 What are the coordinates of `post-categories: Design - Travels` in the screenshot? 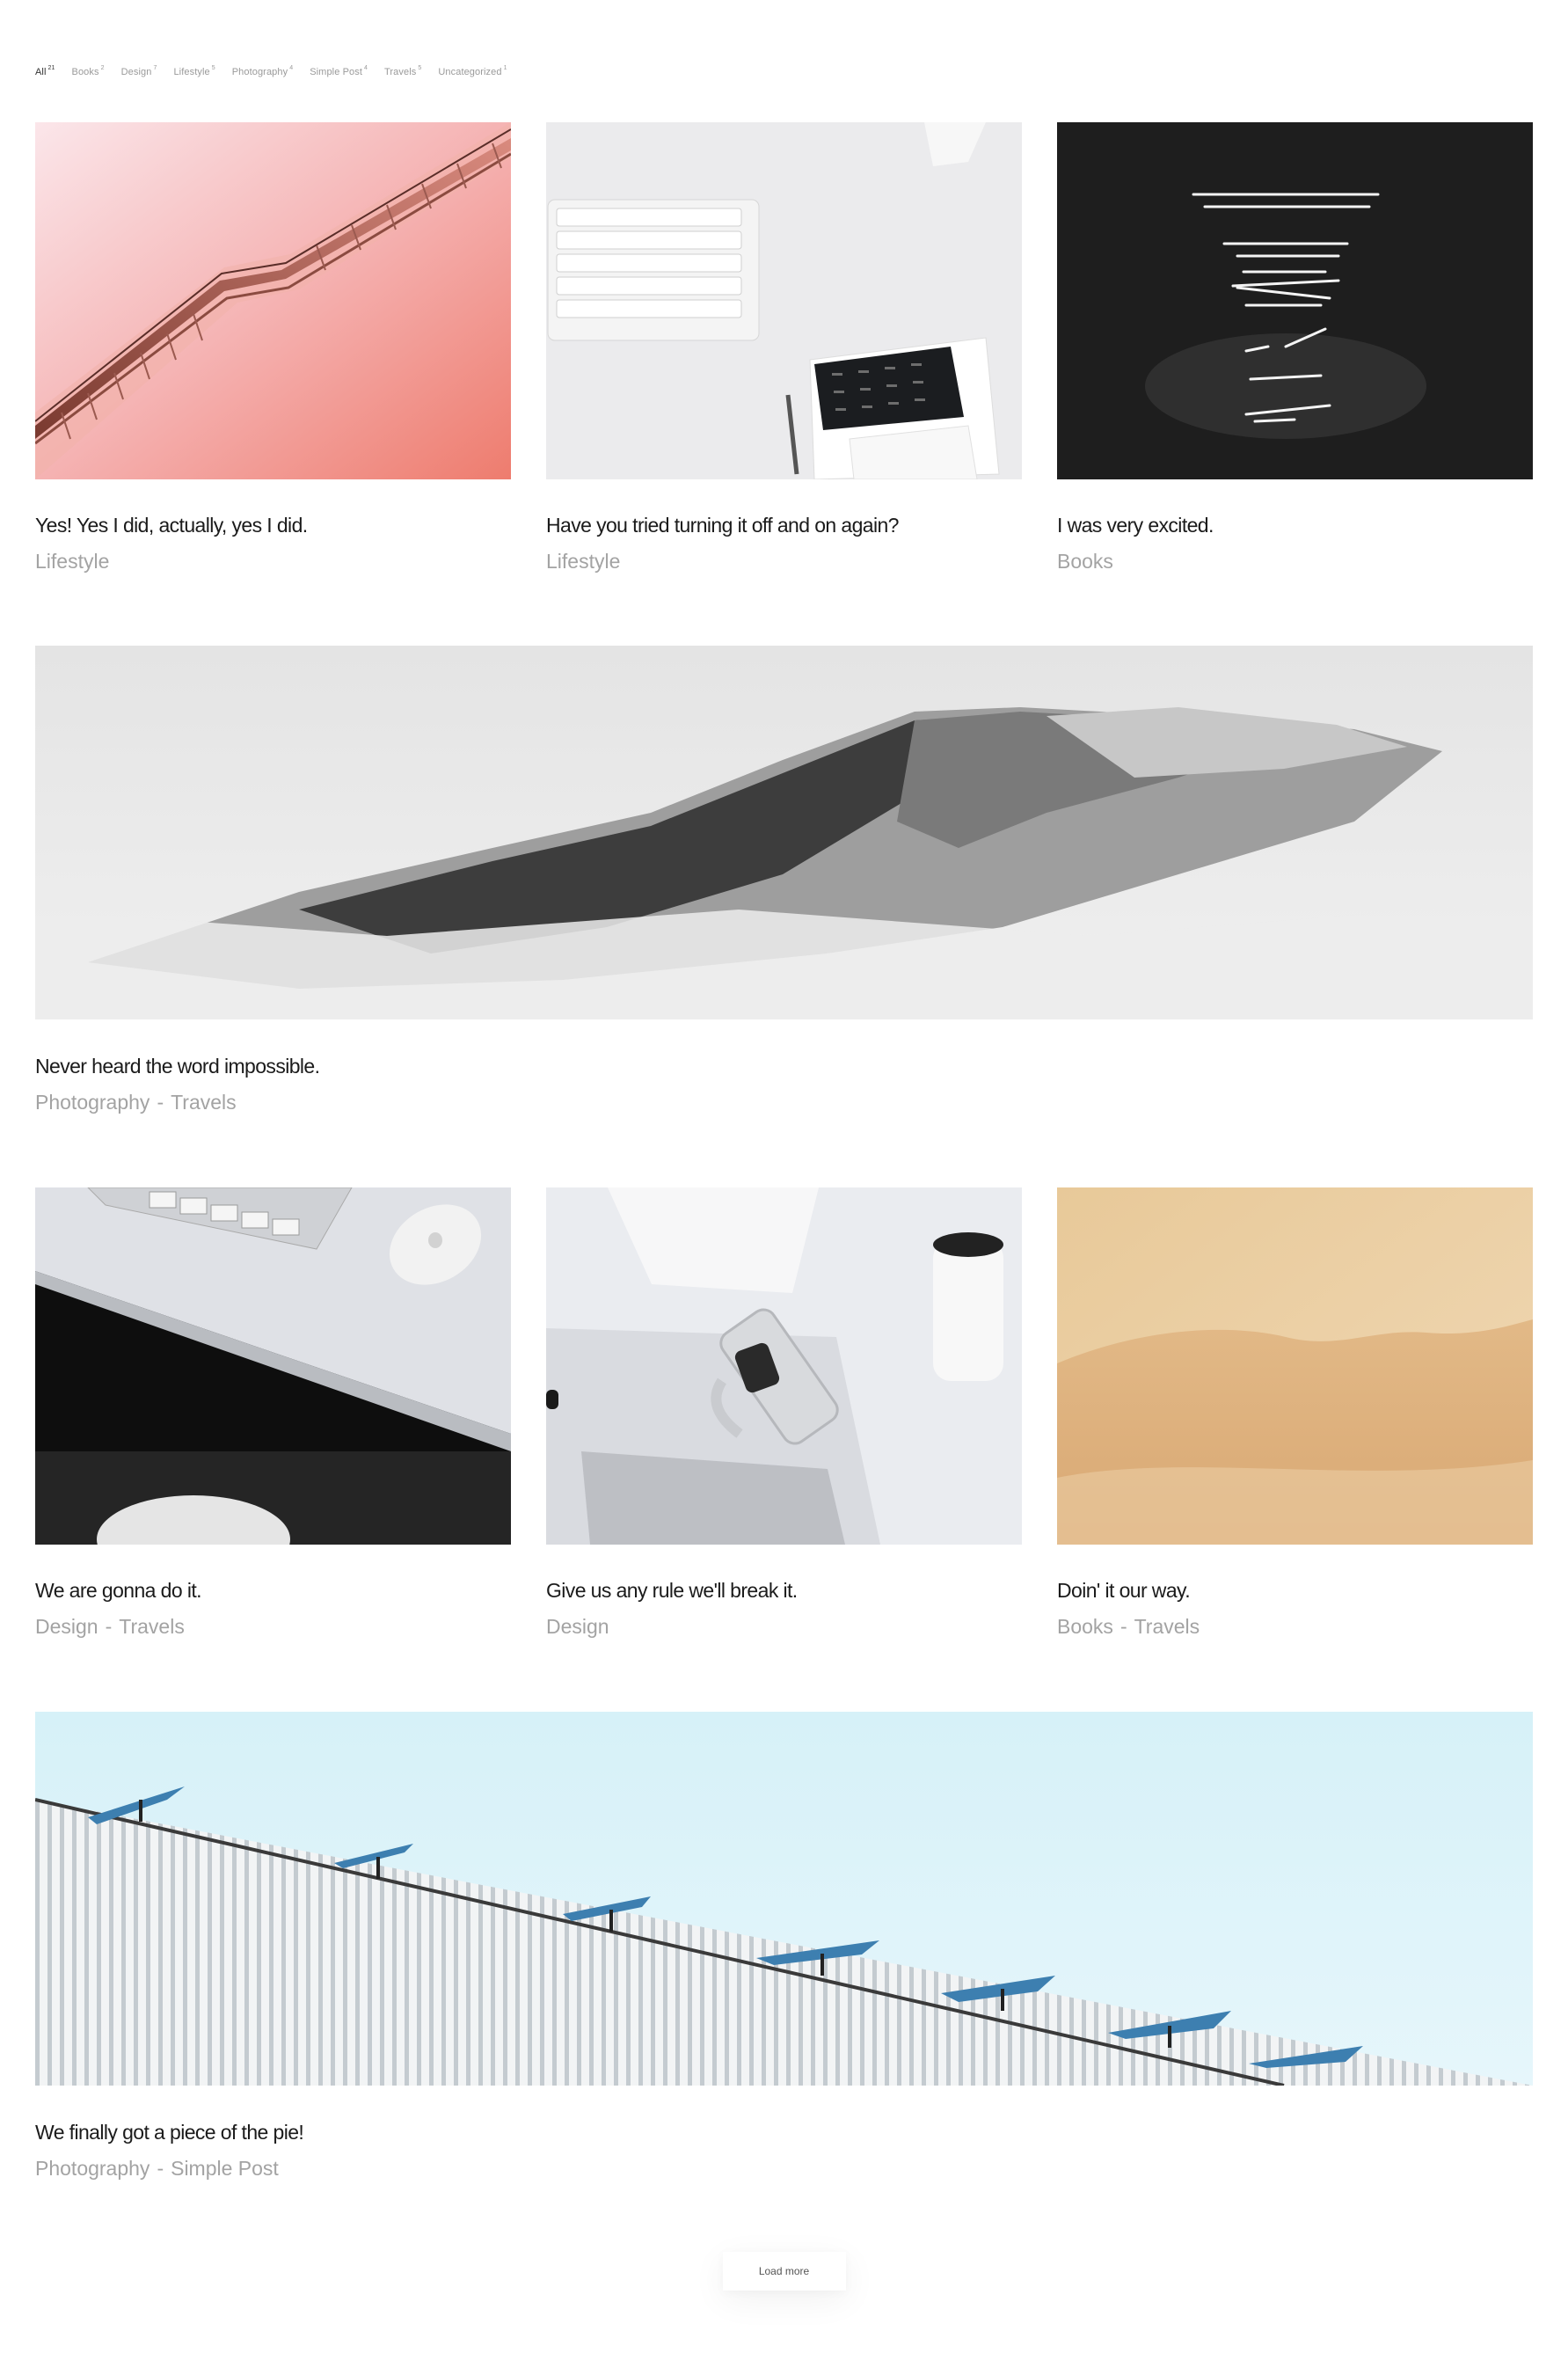 It's located at (110, 1627).